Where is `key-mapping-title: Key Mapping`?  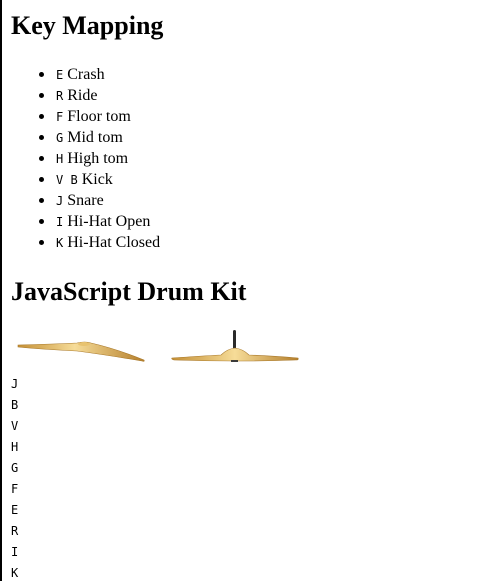 key-mapping-title: Key Mapping is located at coordinates (87, 25).